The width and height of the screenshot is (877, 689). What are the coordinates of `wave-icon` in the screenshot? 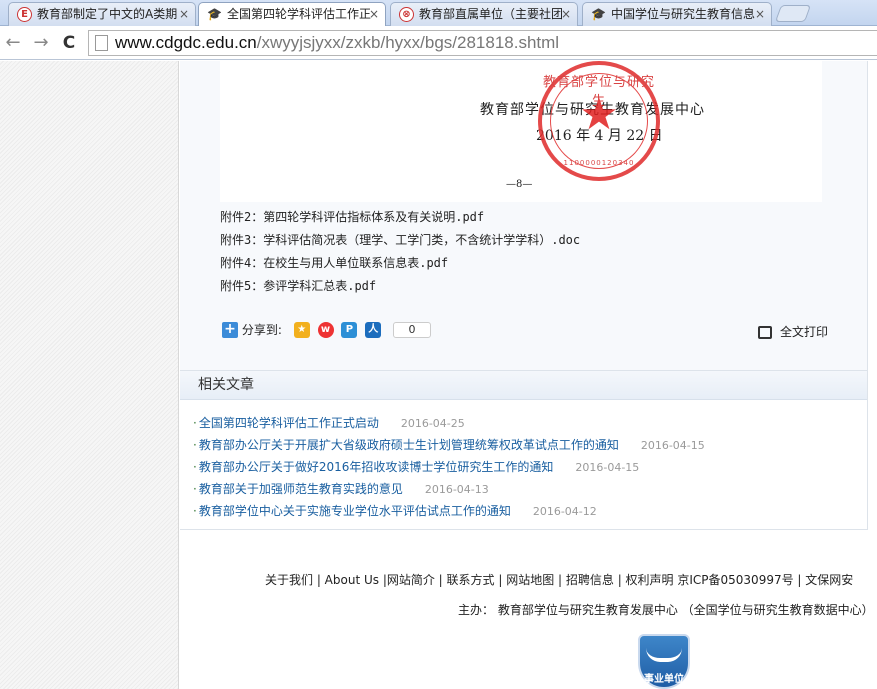 It's located at (664, 655).